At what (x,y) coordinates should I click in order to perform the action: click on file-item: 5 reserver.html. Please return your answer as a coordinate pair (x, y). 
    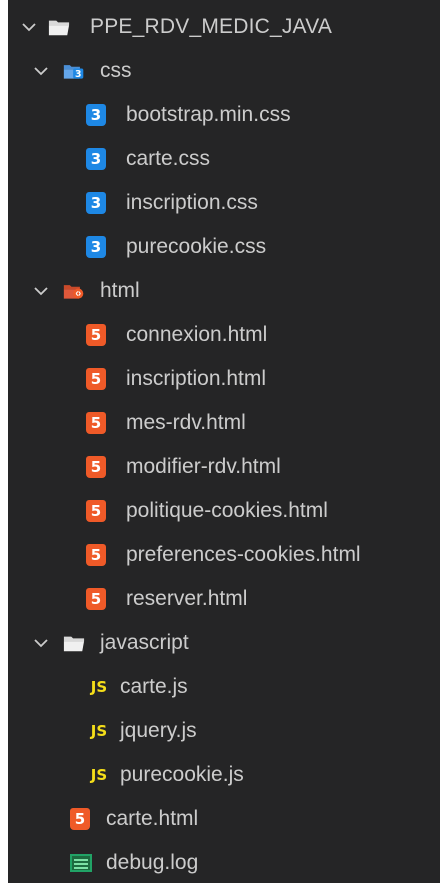
    Looking at the image, I should click on (224, 599).